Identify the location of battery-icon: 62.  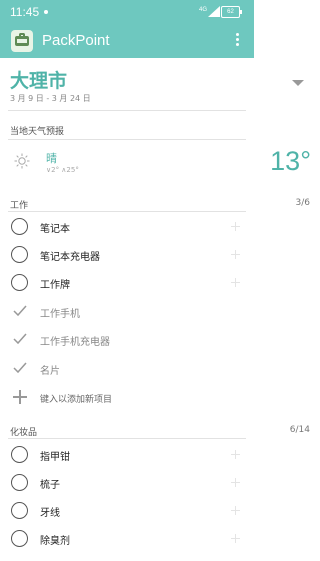
(231, 12).